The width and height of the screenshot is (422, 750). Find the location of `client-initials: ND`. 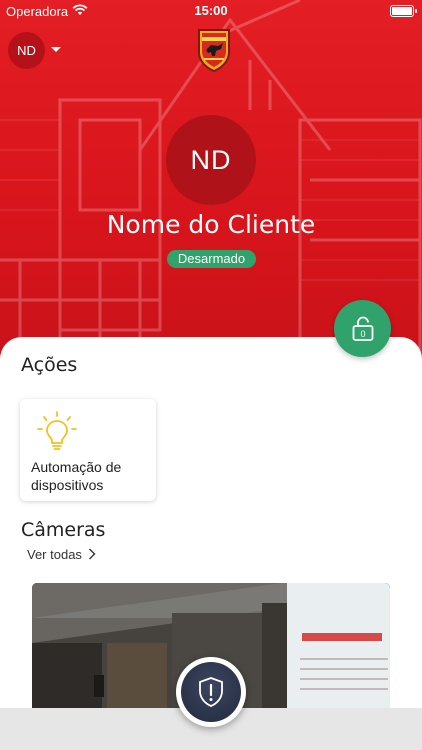

client-initials: ND is located at coordinates (211, 159).